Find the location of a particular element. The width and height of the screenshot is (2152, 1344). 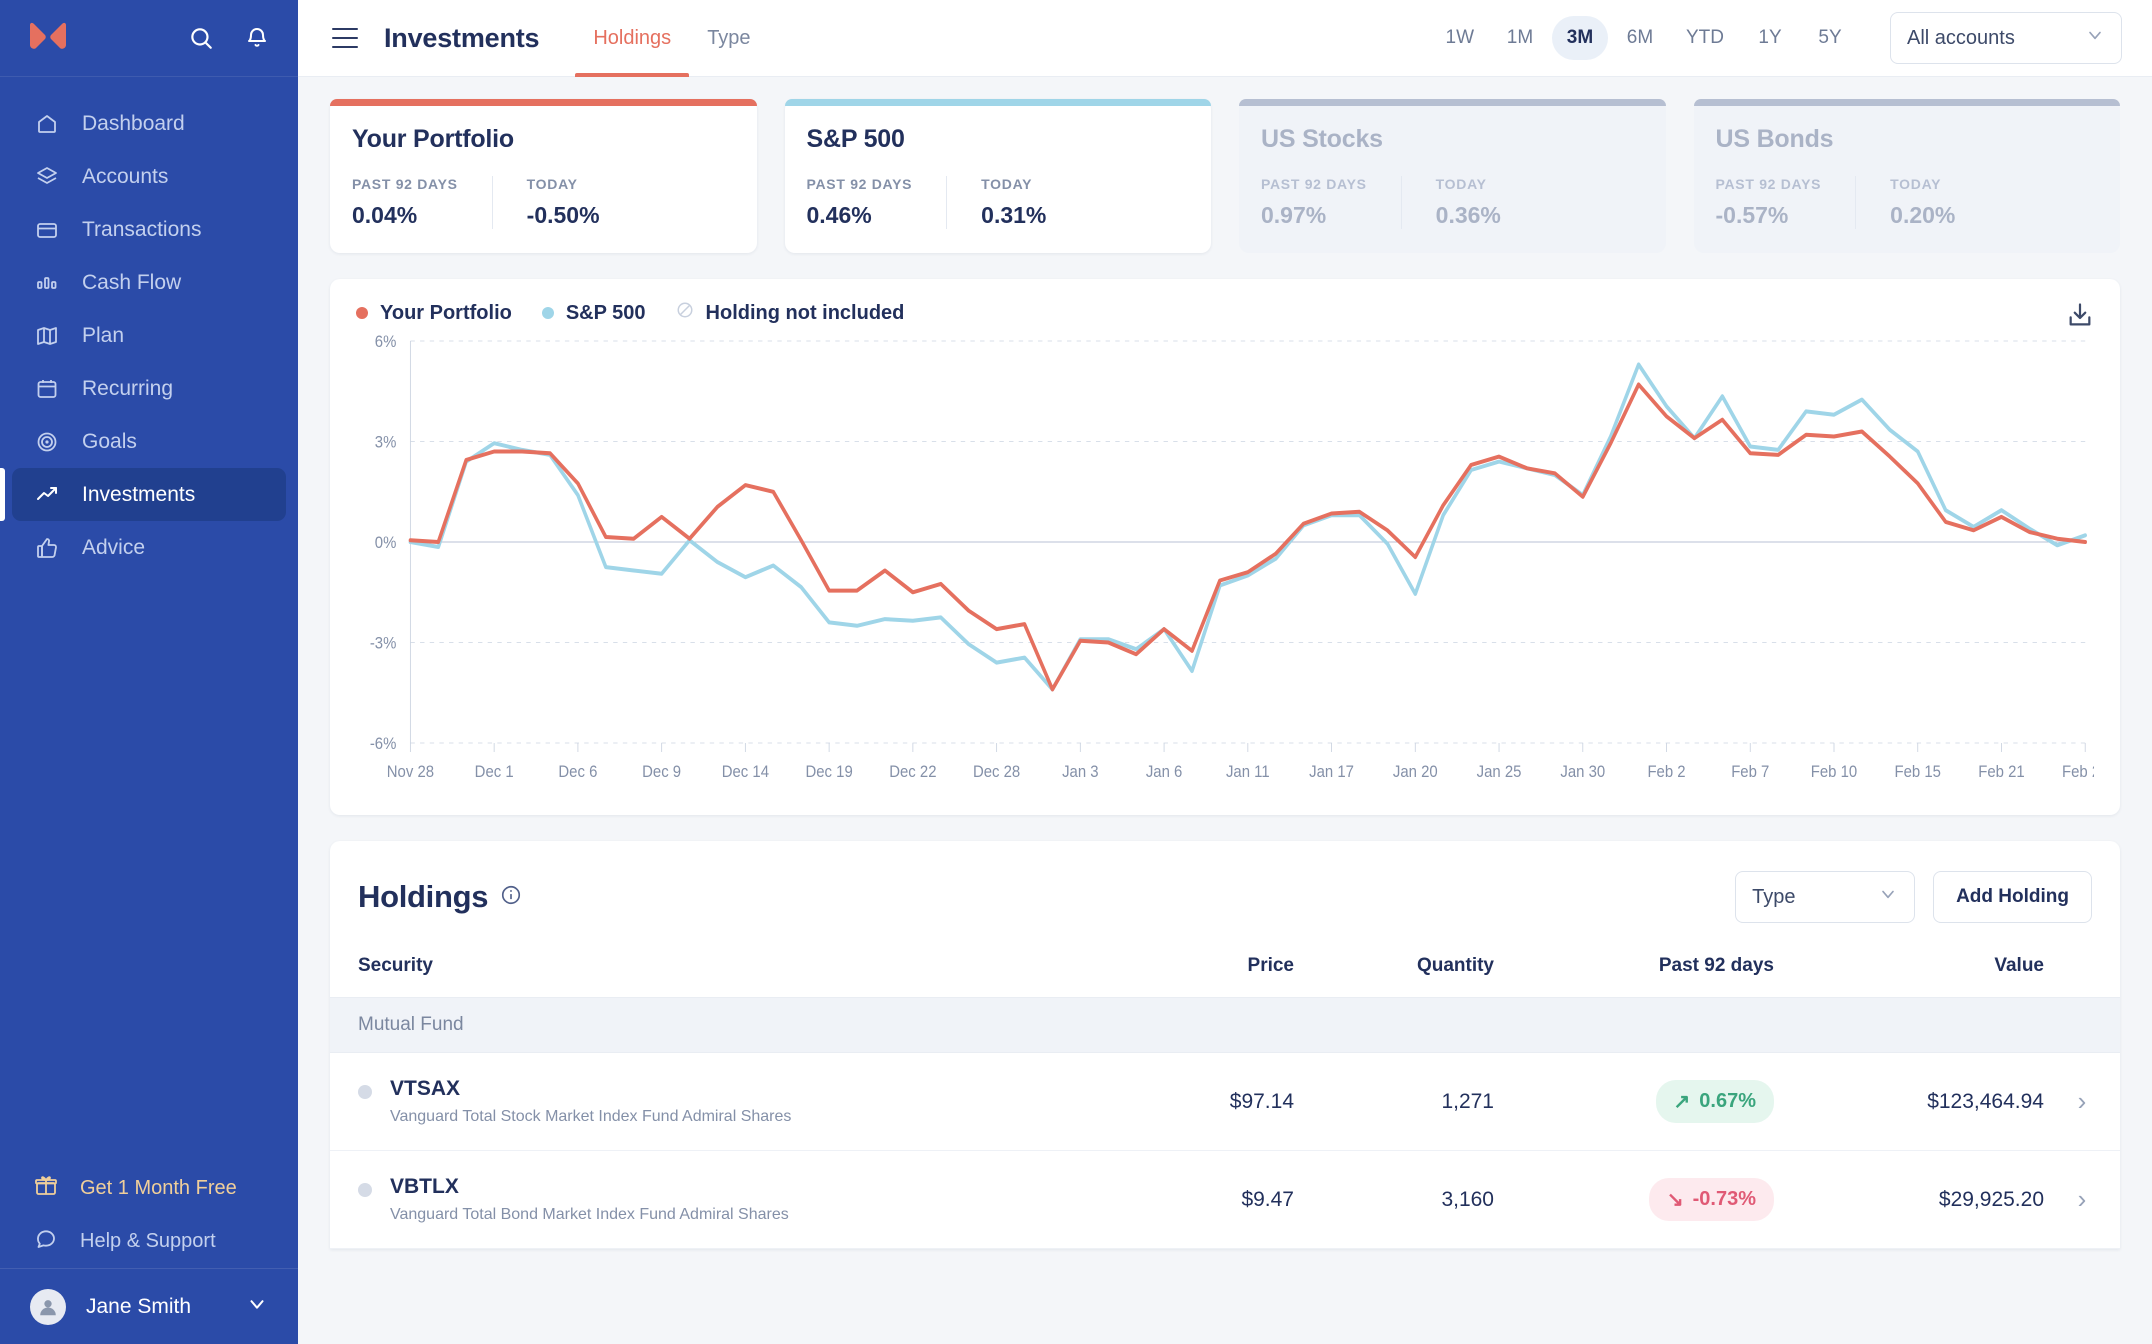

butterfly-logo-icon is located at coordinates (48, 38).